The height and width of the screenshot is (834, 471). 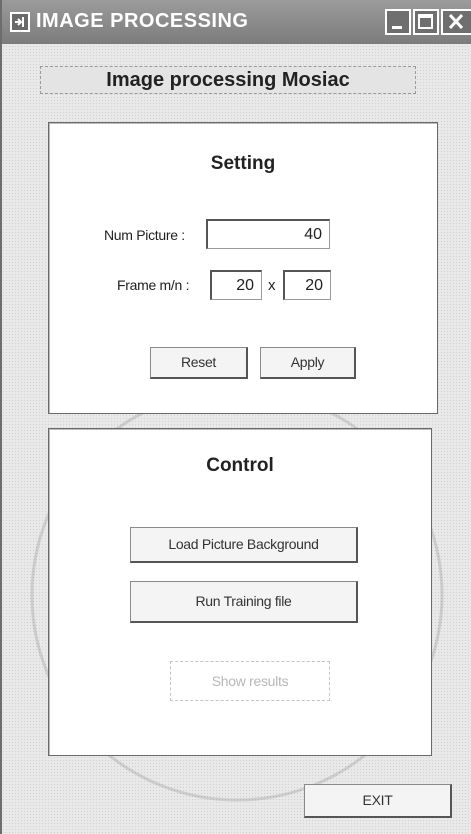 I want to click on close-button, so click(x=456, y=22).